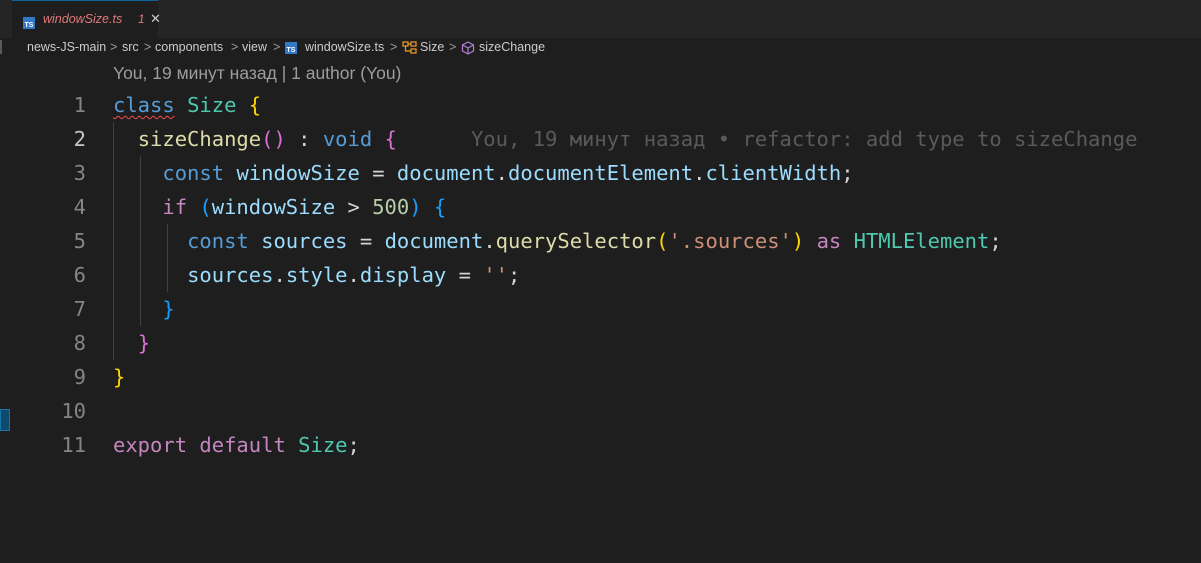 This screenshot has width=1201, height=563. Describe the element at coordinates (600, 275) in the screenshot. I see `code-line: 6 sources.style.display = '';` at that location.